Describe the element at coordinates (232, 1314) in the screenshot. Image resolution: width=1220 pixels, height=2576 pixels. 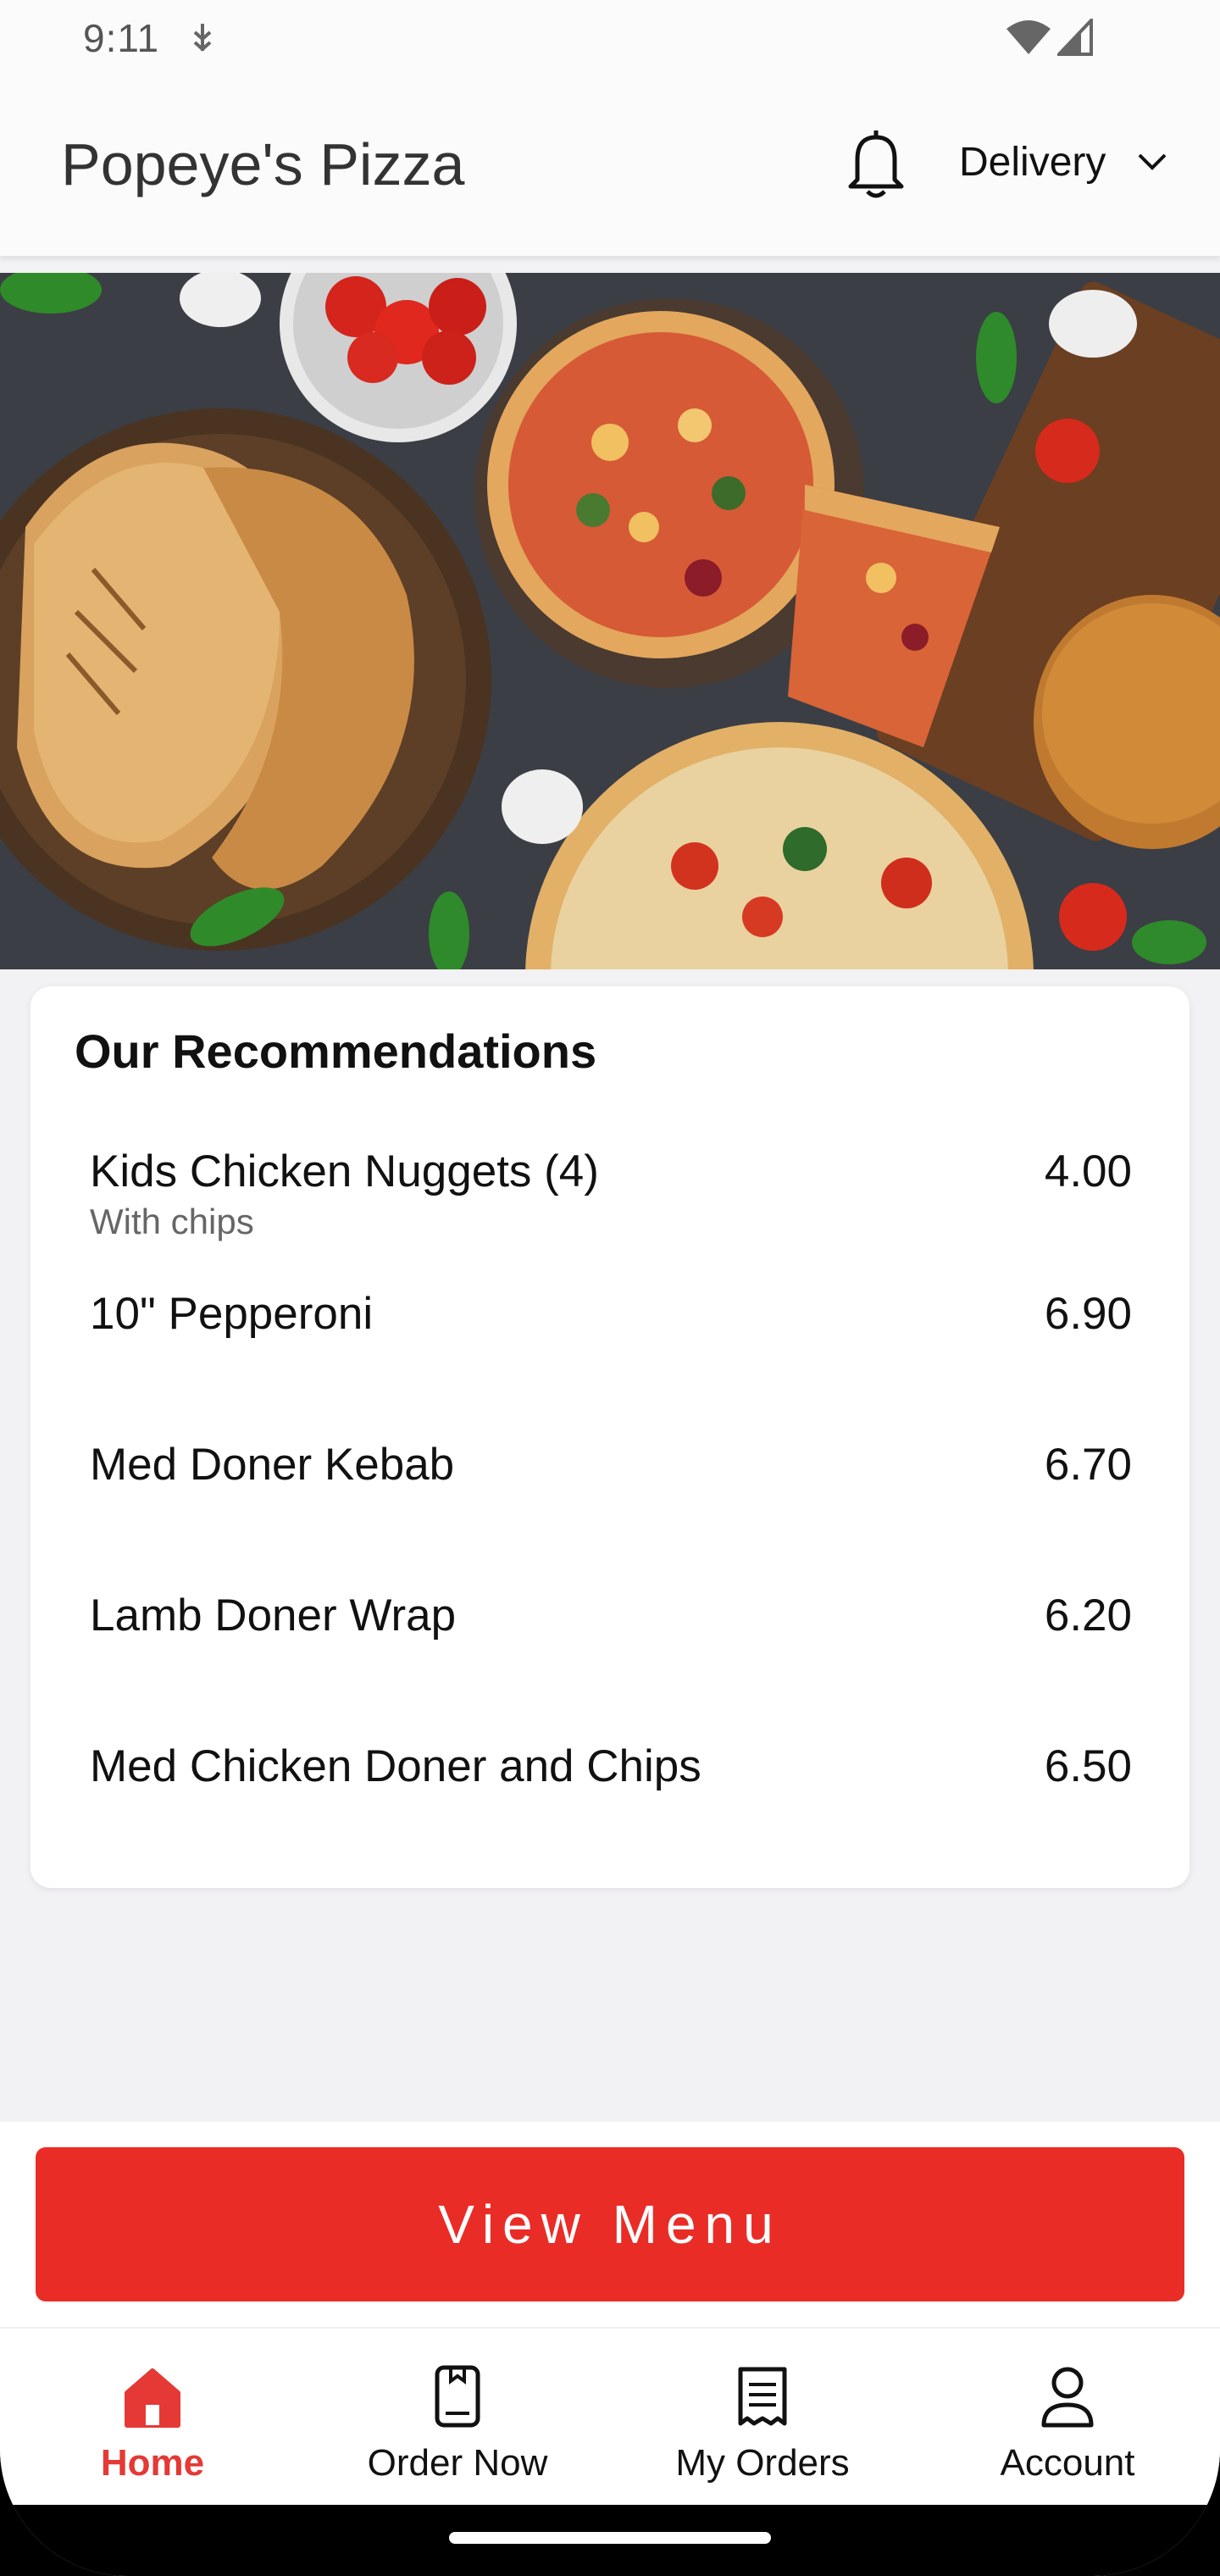
I see `item-name: 10" Pepperoni` at that location.